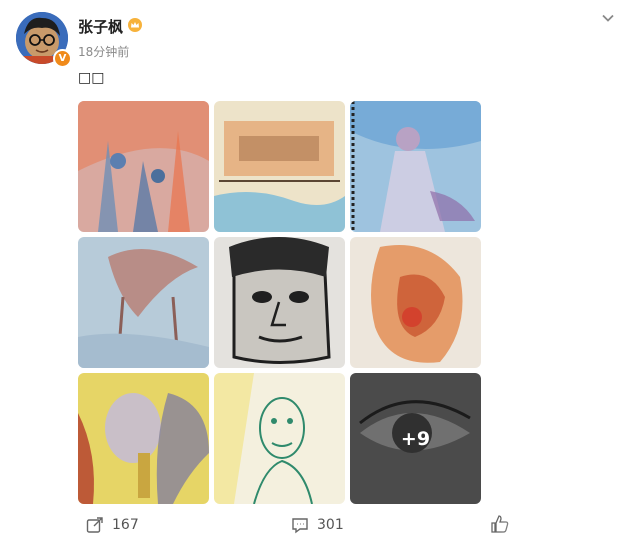 This screenshot has height=546, width=638. Describe the element at coordinates (300, 526) in the screenshot. I see `comment-icon` at that location.